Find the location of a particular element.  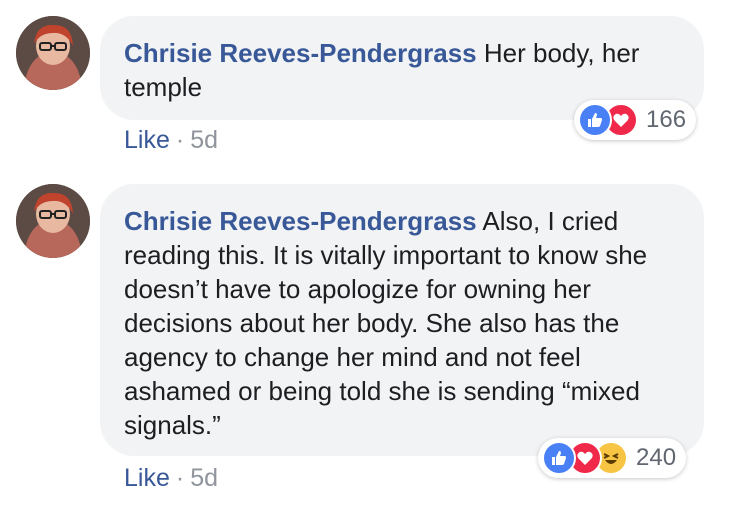

reaction-summary: 240 is located at coordinates (612, 458).